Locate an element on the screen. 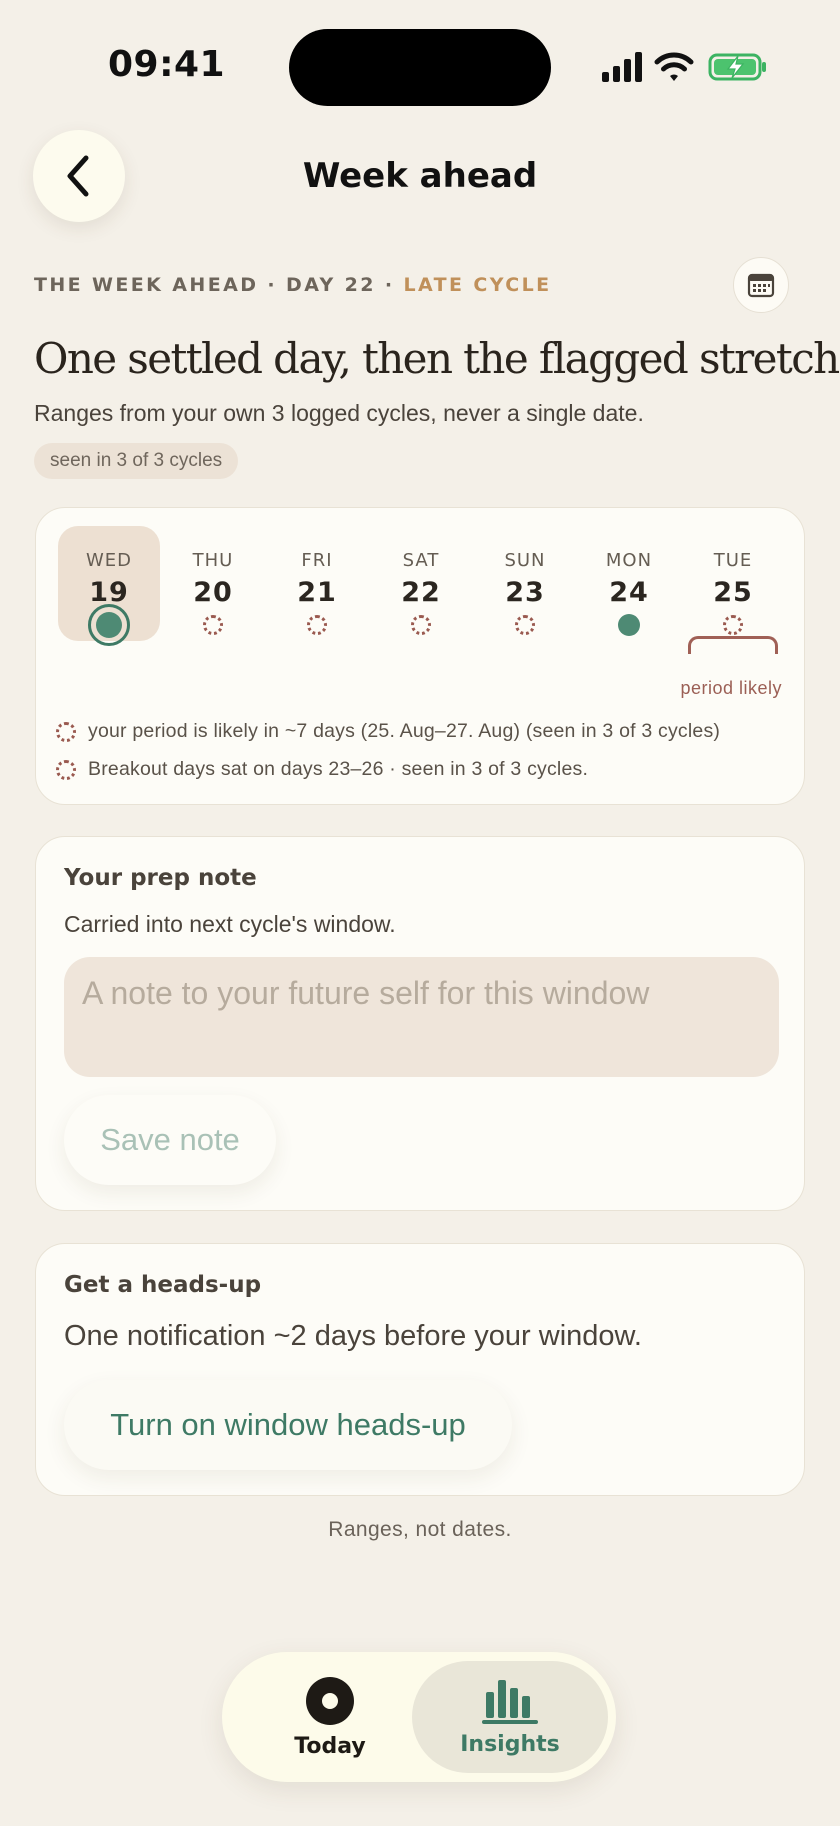 Image resolution: width=840 pixels, height=1826 pixels. day-column-tue: TUE 25 is located at coordinates (733, 583).